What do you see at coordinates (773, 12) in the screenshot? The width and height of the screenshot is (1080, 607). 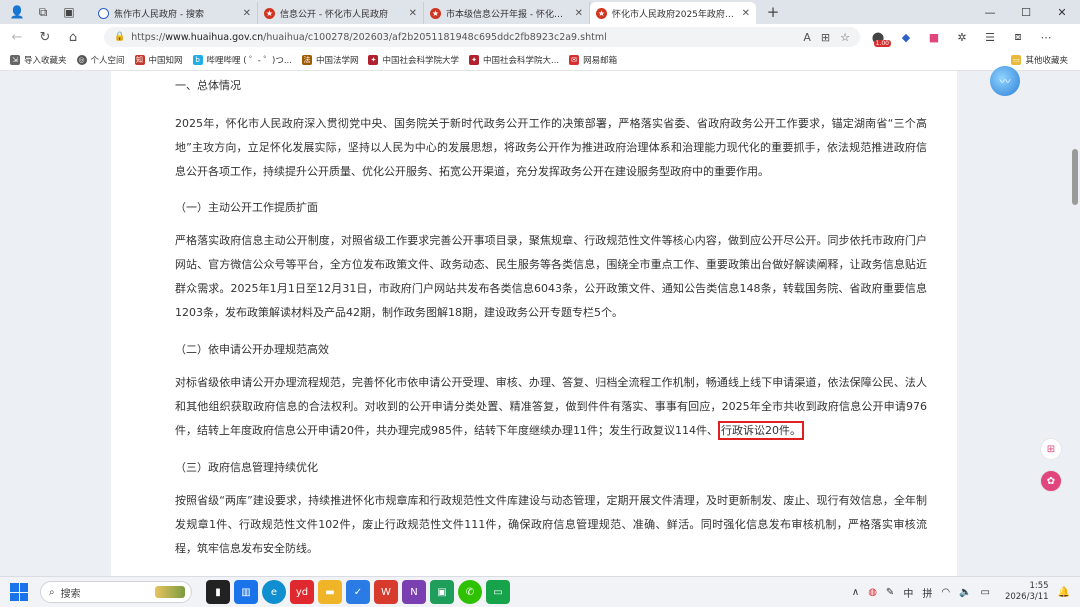 I see `new-tab-button: +` at bounding box center [773, 12].